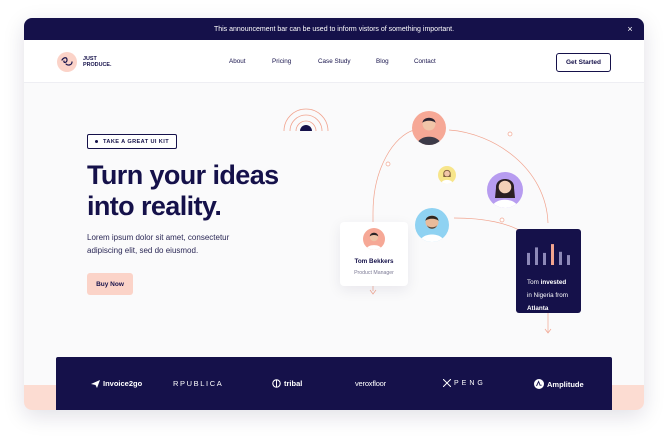  I want to click on nav-case-study: Case Study, so click(334, 61).